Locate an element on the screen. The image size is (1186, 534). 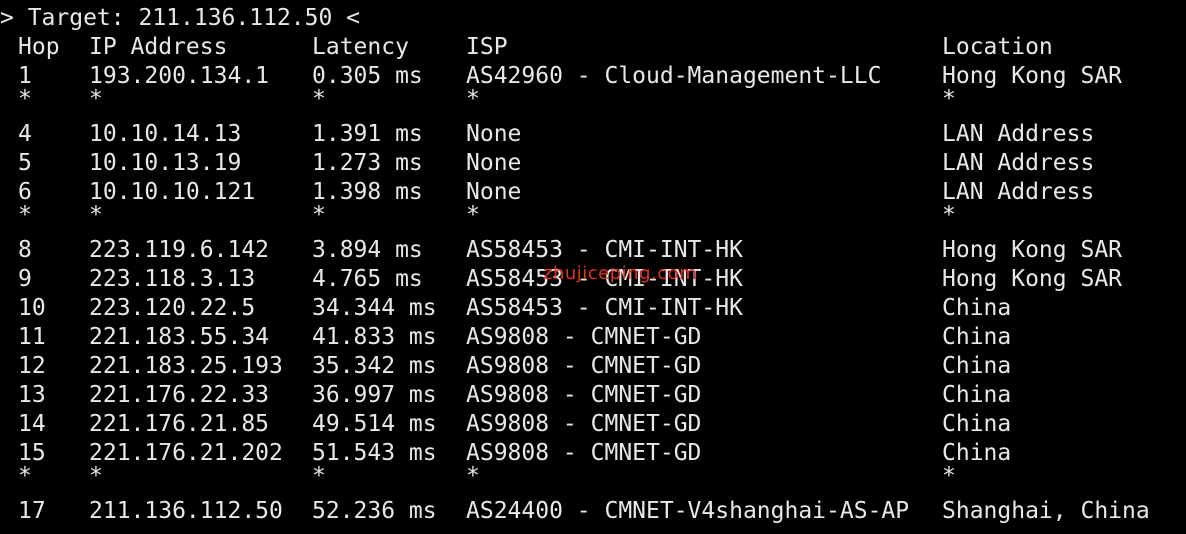
cell-hop: 10 is located at coordinates (32, 308).